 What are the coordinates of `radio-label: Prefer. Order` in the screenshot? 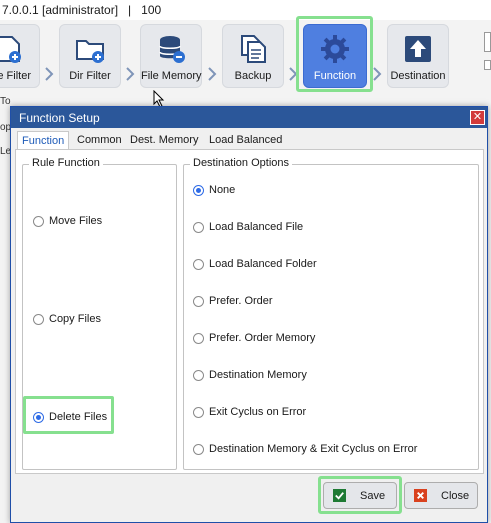 It's located at (241, 301).